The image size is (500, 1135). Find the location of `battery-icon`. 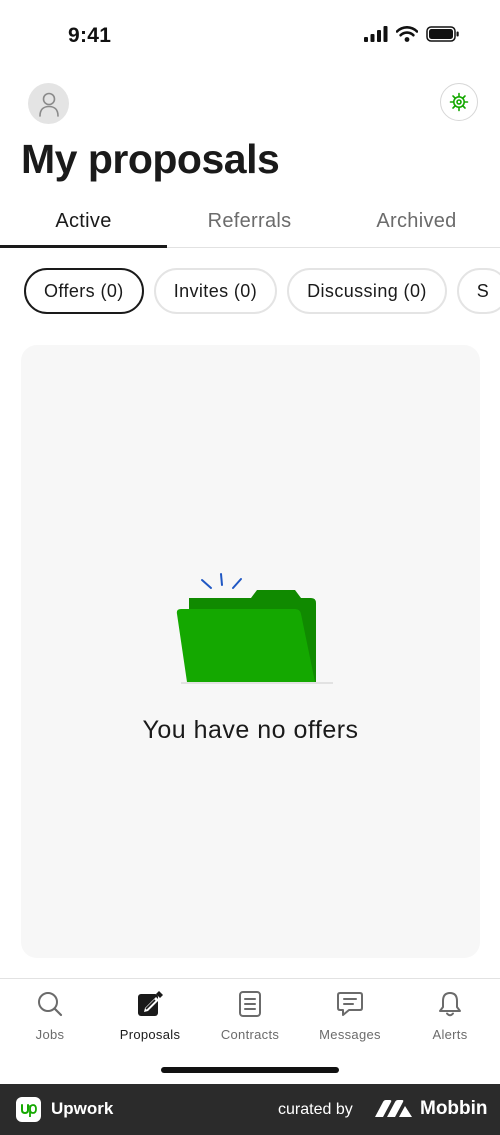

battery-icon is located at coordinates (442, 34).